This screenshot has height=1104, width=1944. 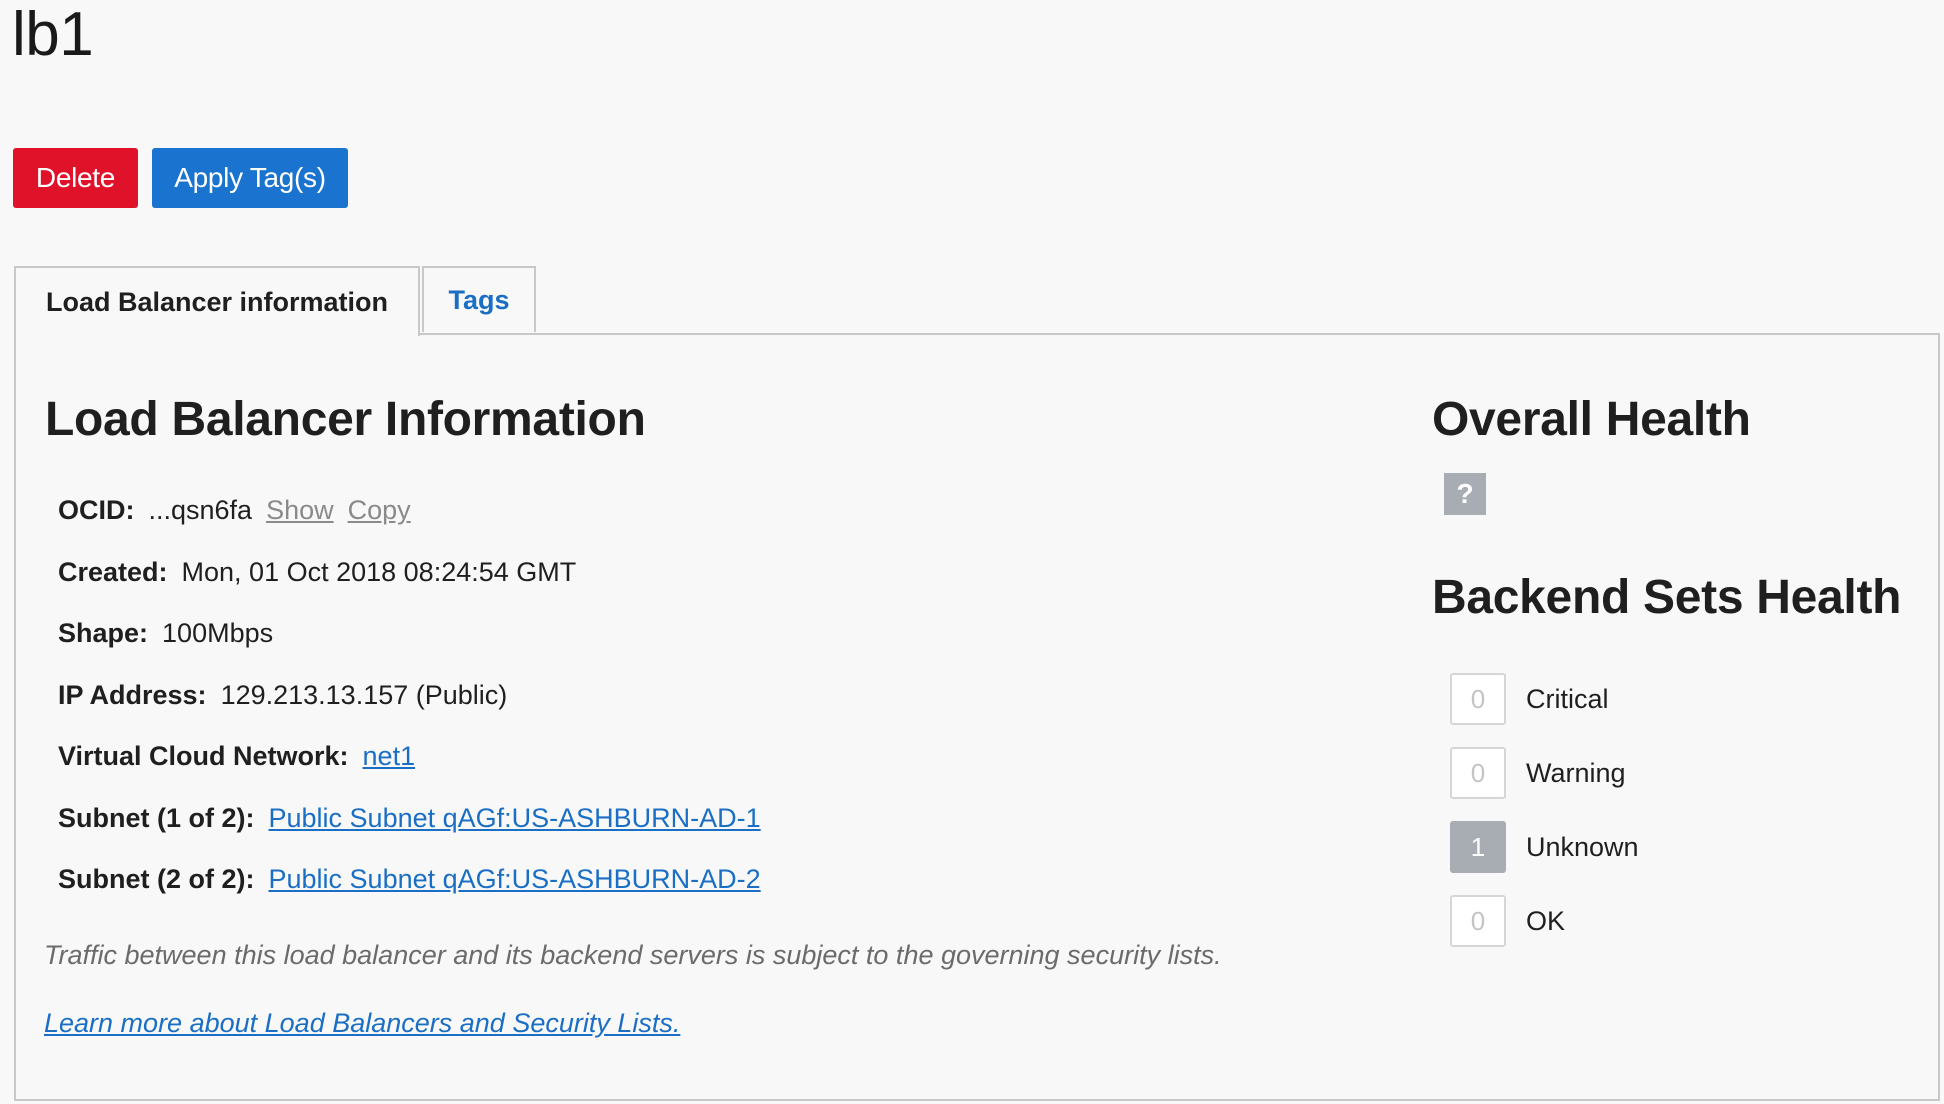 What do you see at coordinates (1591, 419) in the screenshot?
I see `overall-health-heading: Overall Health` at bounding box center [1591, 419].